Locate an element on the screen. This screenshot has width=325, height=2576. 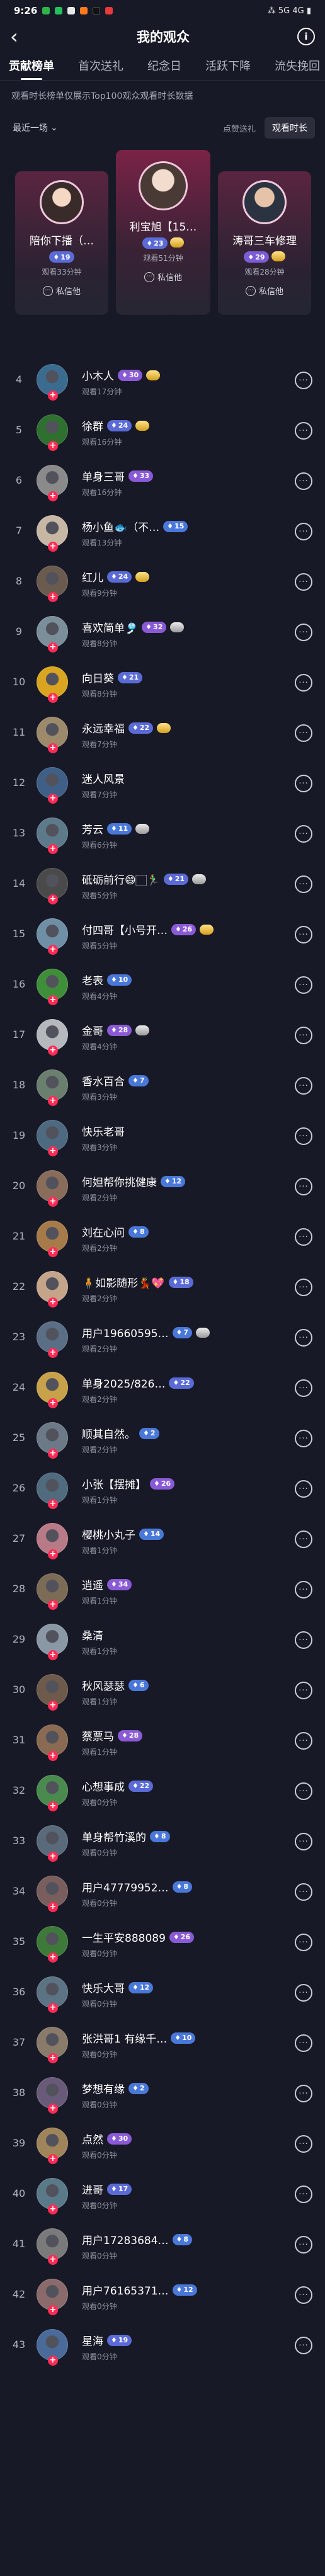
list-item: 4 + 小木人 ♦ 30 观看17分钟 ··· is located at coordinates (162, 381).